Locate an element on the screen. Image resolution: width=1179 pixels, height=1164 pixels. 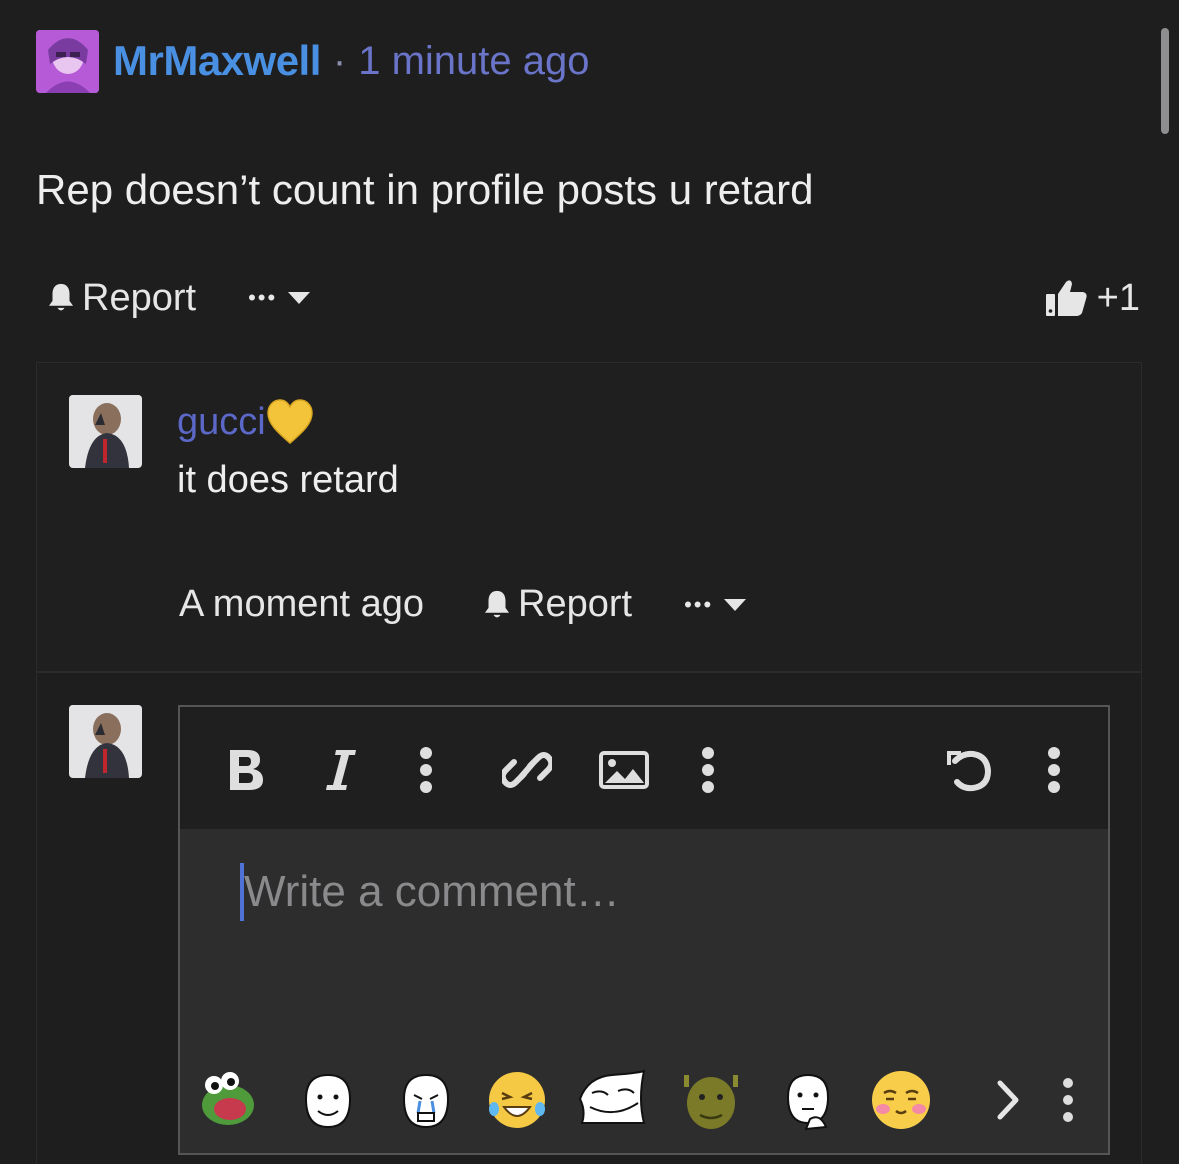
reply-actions: A moment ago Report ••• is located at coordinates (463, 604).